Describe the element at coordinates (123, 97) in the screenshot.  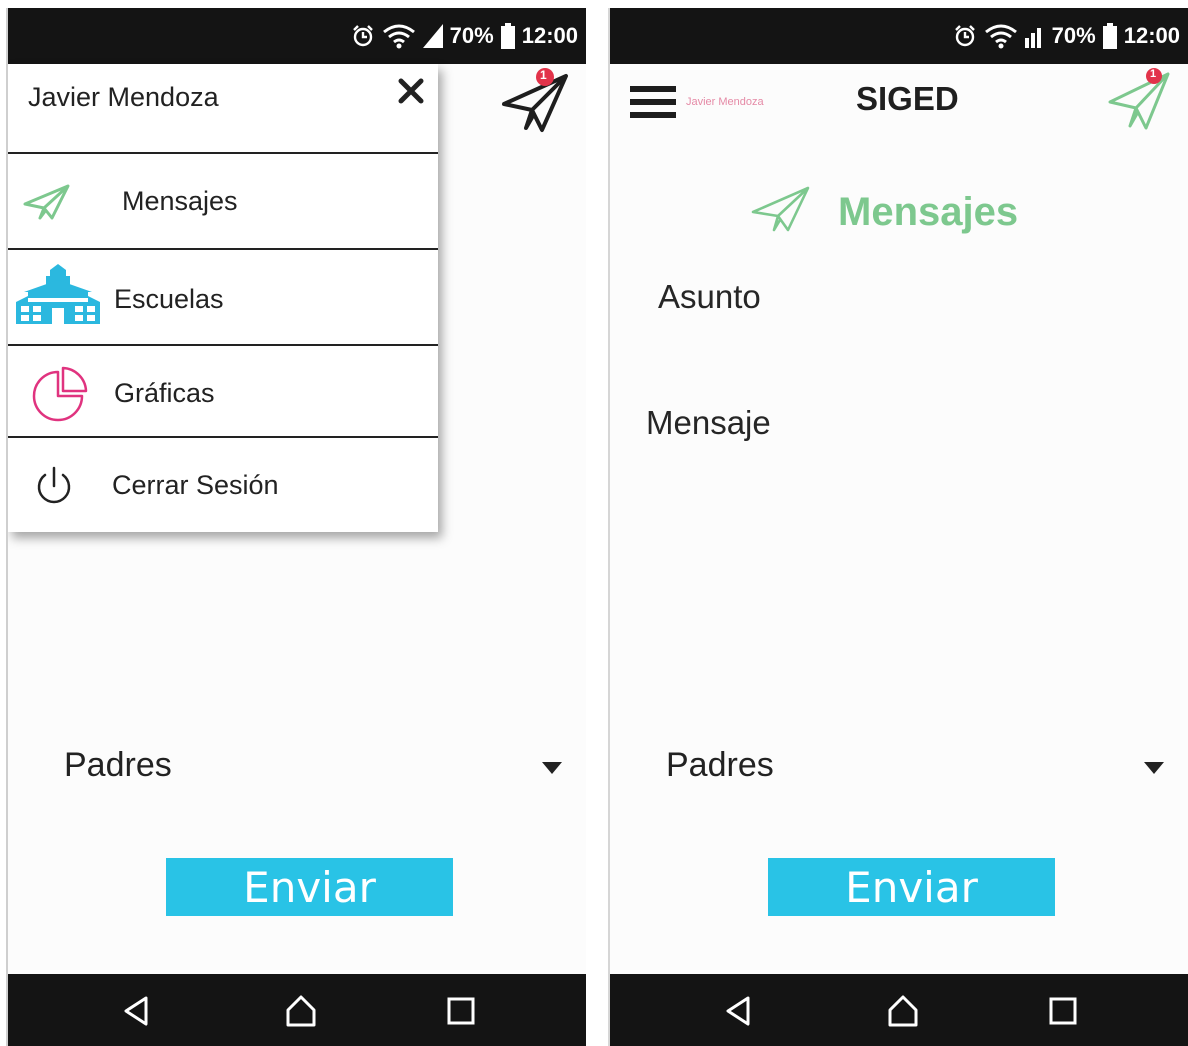
I see `drawer-user-name: Javier Mendoza` at that location.